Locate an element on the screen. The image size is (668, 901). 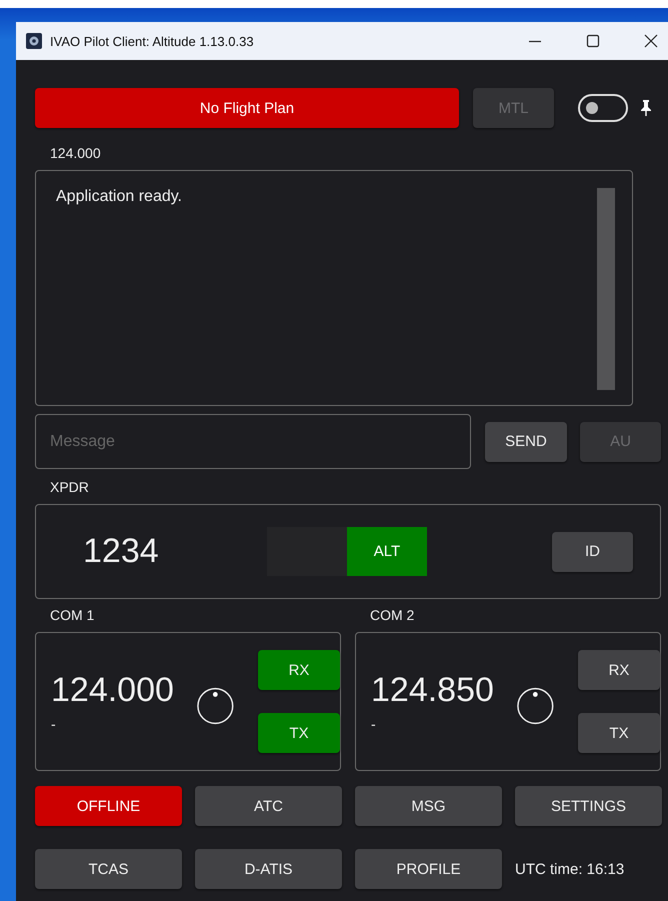
close-icon is located at coordinates (651, 41).